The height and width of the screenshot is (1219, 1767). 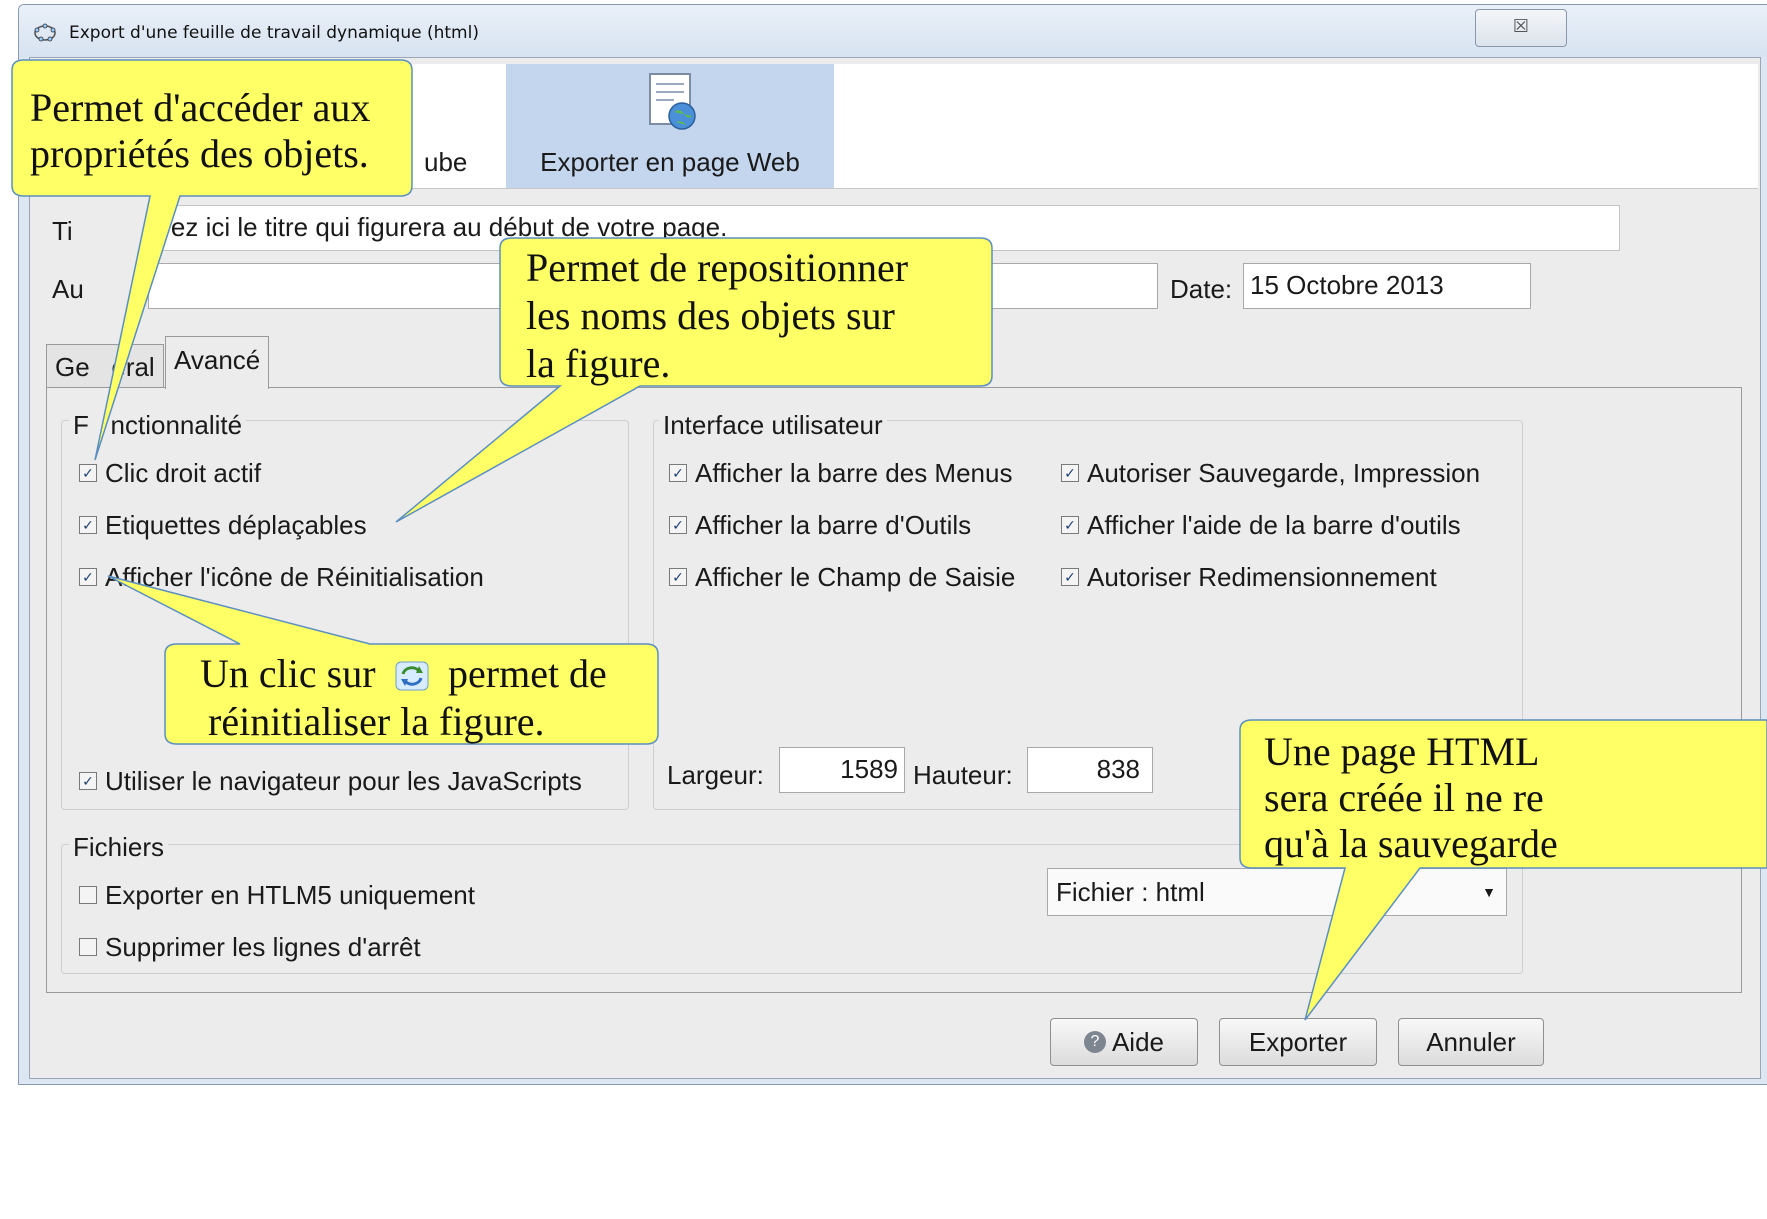 What do you see at coordinates (527, 673) in the screenshot?
I see `callout-reset-line1b: permet de` at bounding box center [527, 673].